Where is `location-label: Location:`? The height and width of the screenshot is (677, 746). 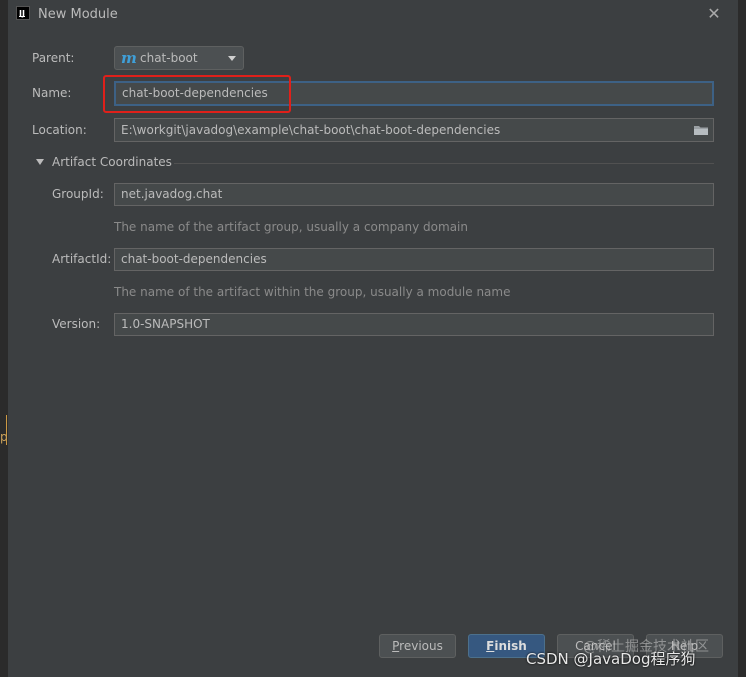
location-label: Location: is located at coordinates (59, 130).